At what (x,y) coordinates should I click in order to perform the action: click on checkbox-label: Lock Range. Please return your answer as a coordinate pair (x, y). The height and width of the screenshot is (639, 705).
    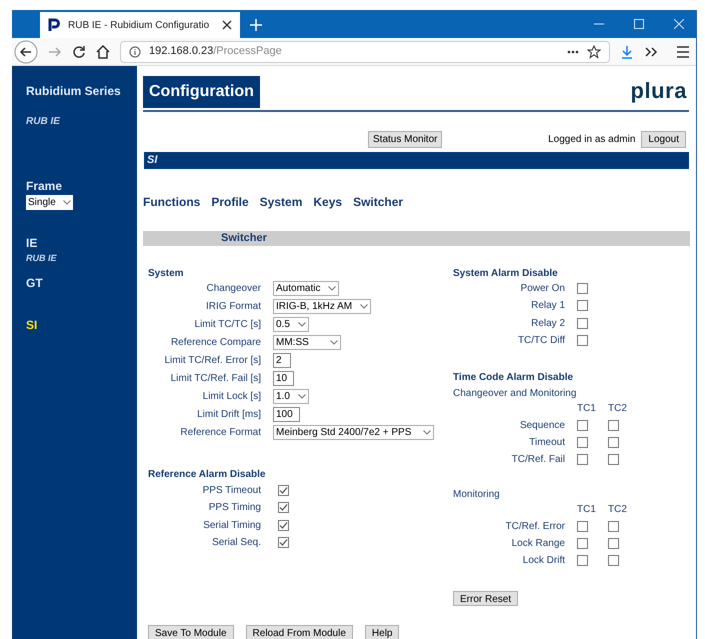
    Looking at the image, I should click on (538, 543).